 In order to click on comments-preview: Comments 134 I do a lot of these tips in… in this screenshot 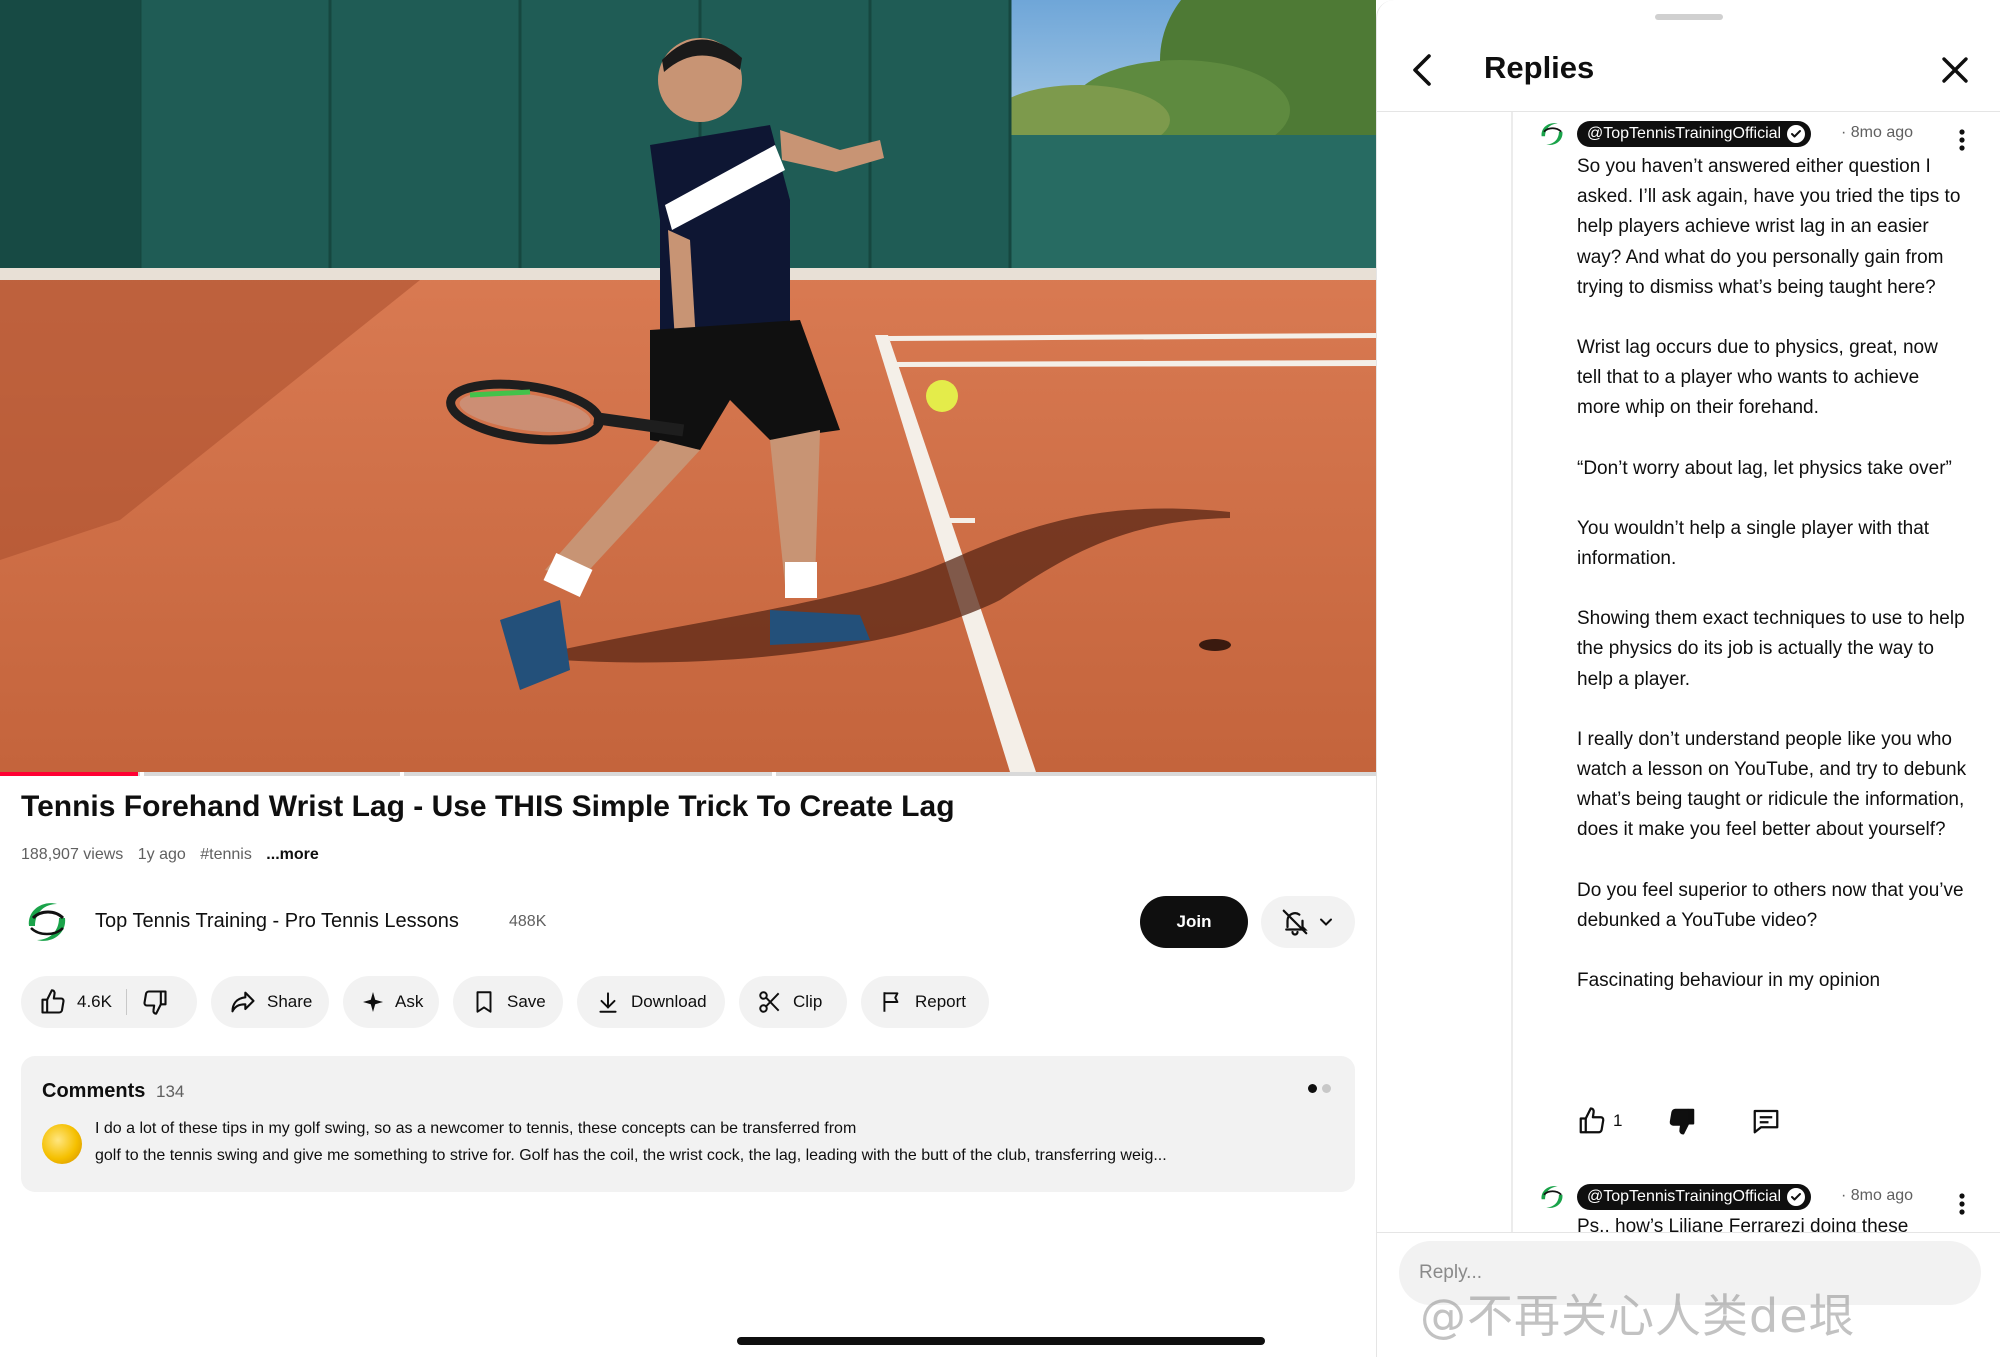, I will do `click(688, 1124)`.